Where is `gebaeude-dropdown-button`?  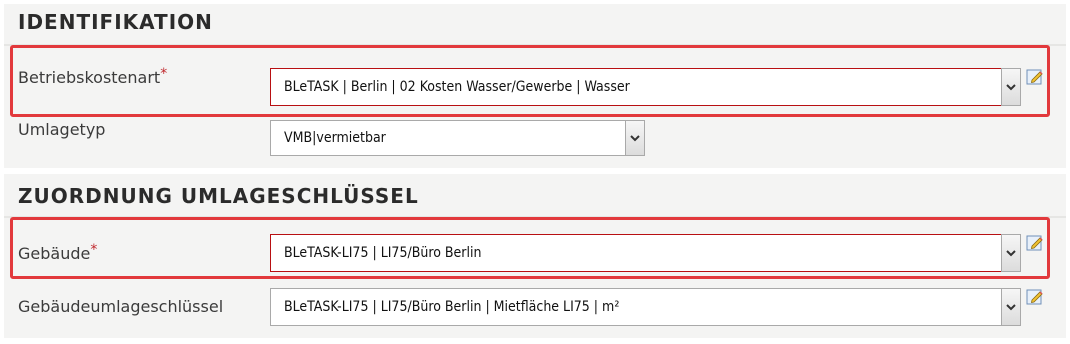
gebaeude-dropdown-button is located at coordinates (1011, 253).